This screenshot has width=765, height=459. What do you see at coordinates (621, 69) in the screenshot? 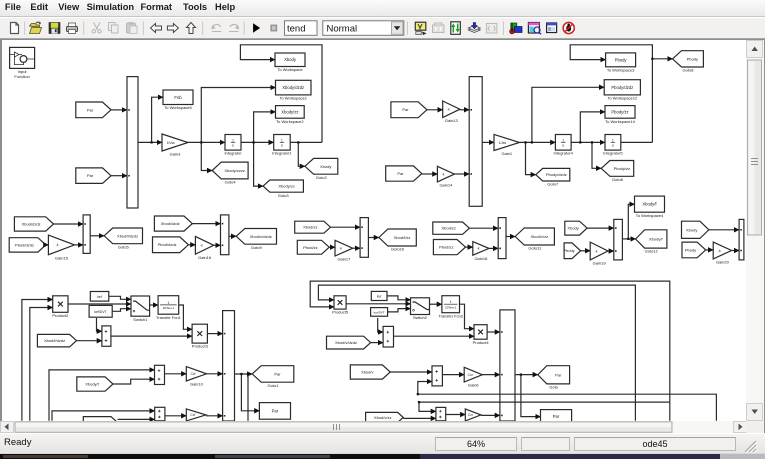
I see `svg-text: To Workspace3` at bounding box center [621, 69].